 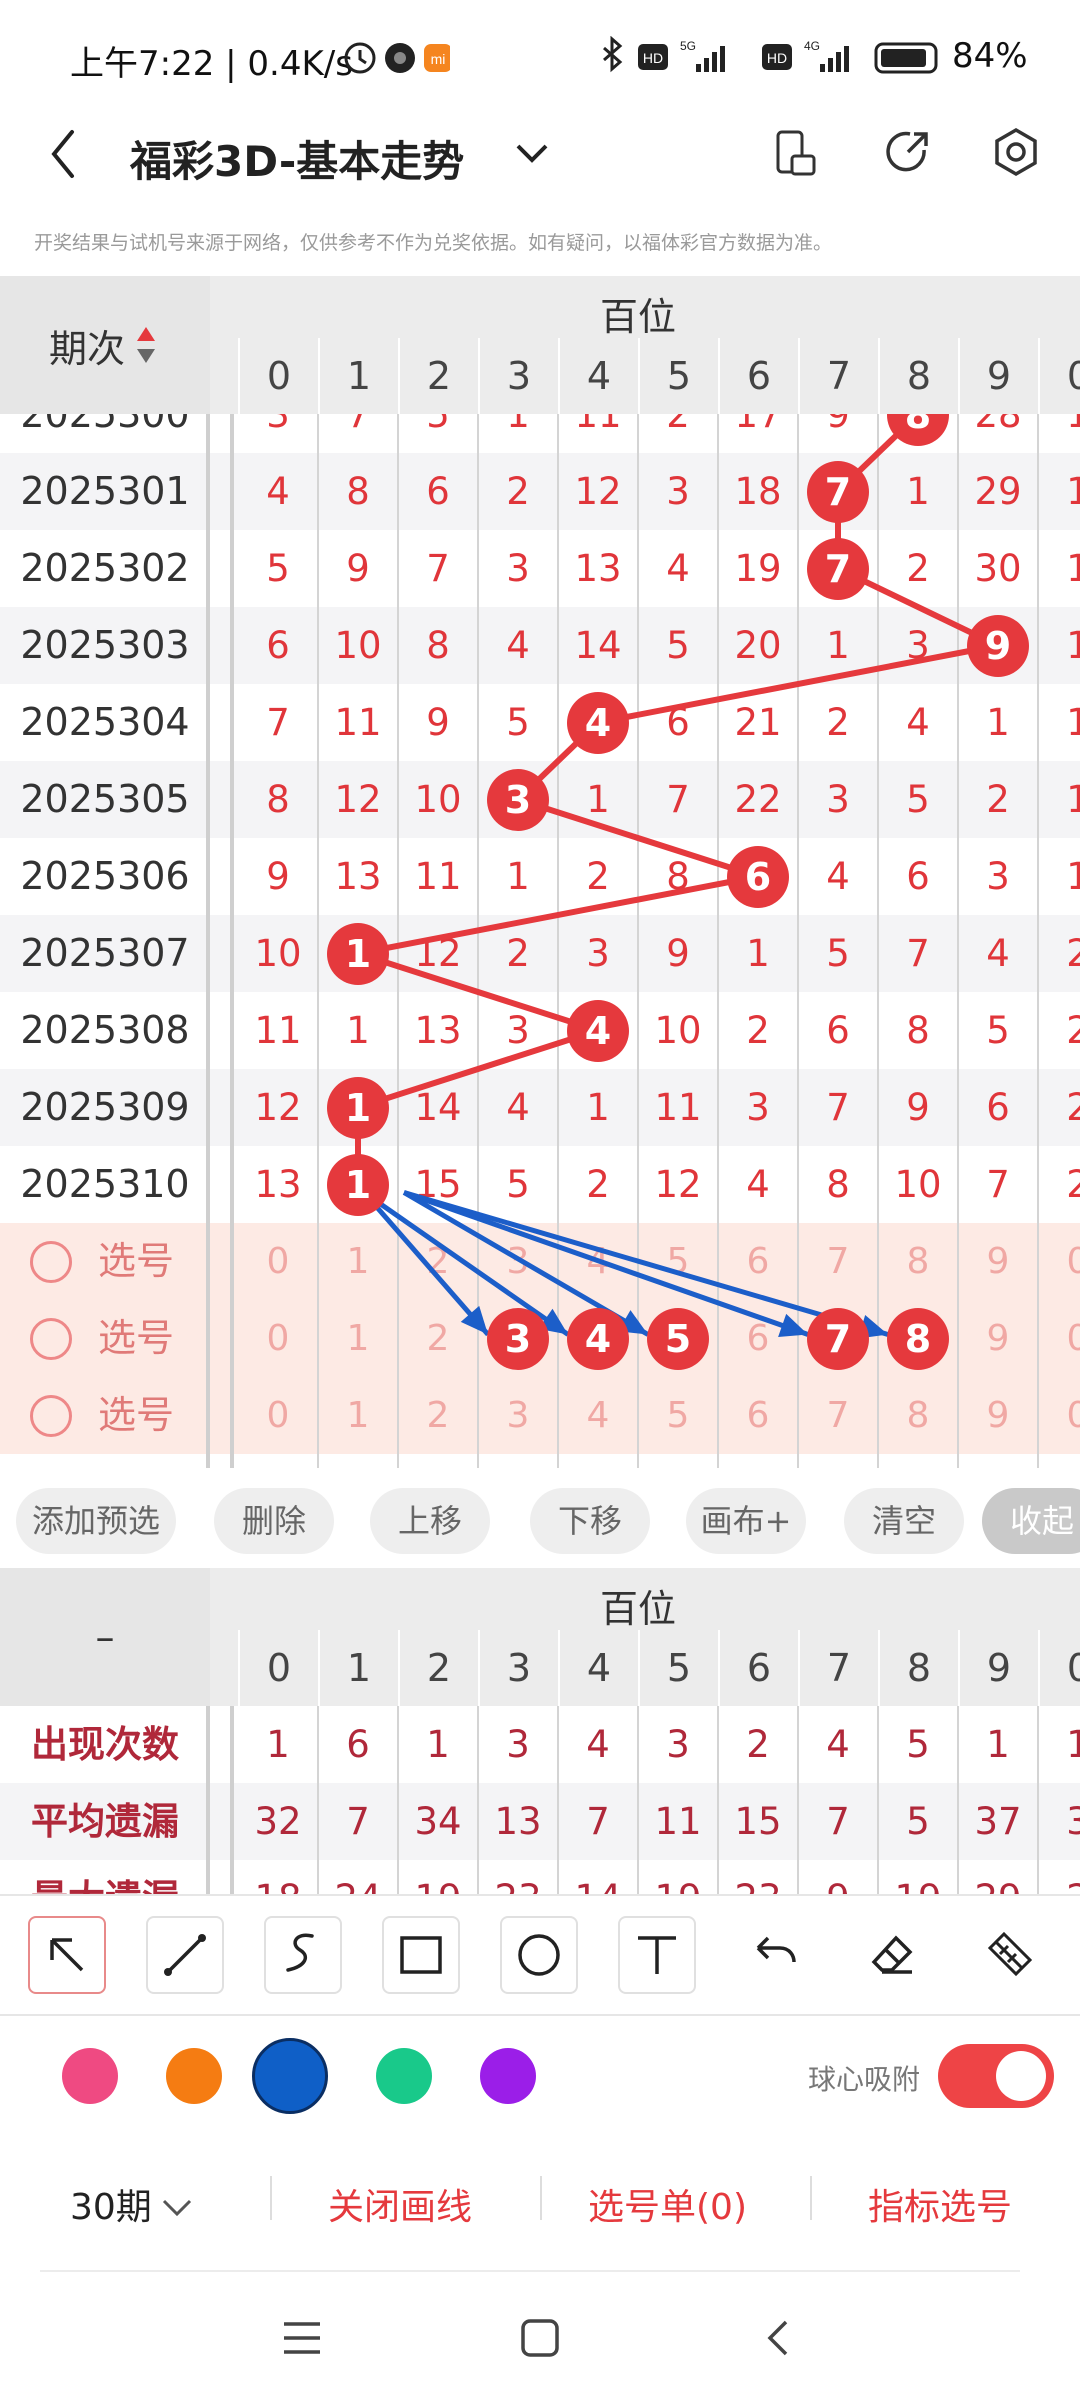 I want to click on hit-ball: 9, so click(x=998, y=645).